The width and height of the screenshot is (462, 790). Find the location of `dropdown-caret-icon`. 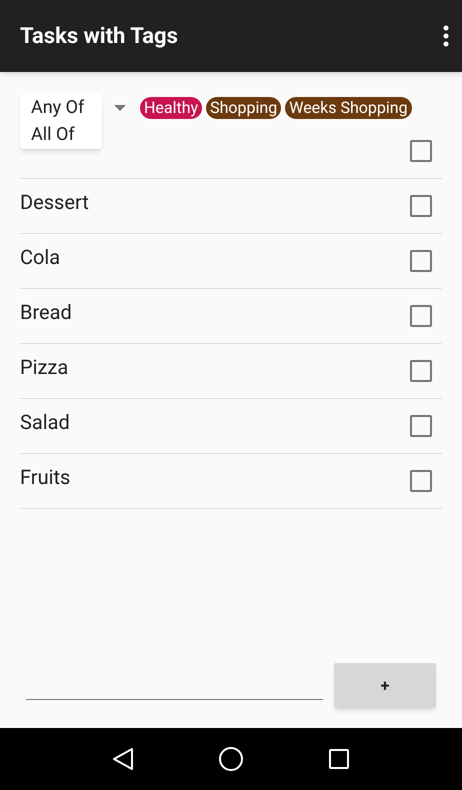

dropdown-caret-icon is located at coordinates (120, 108).